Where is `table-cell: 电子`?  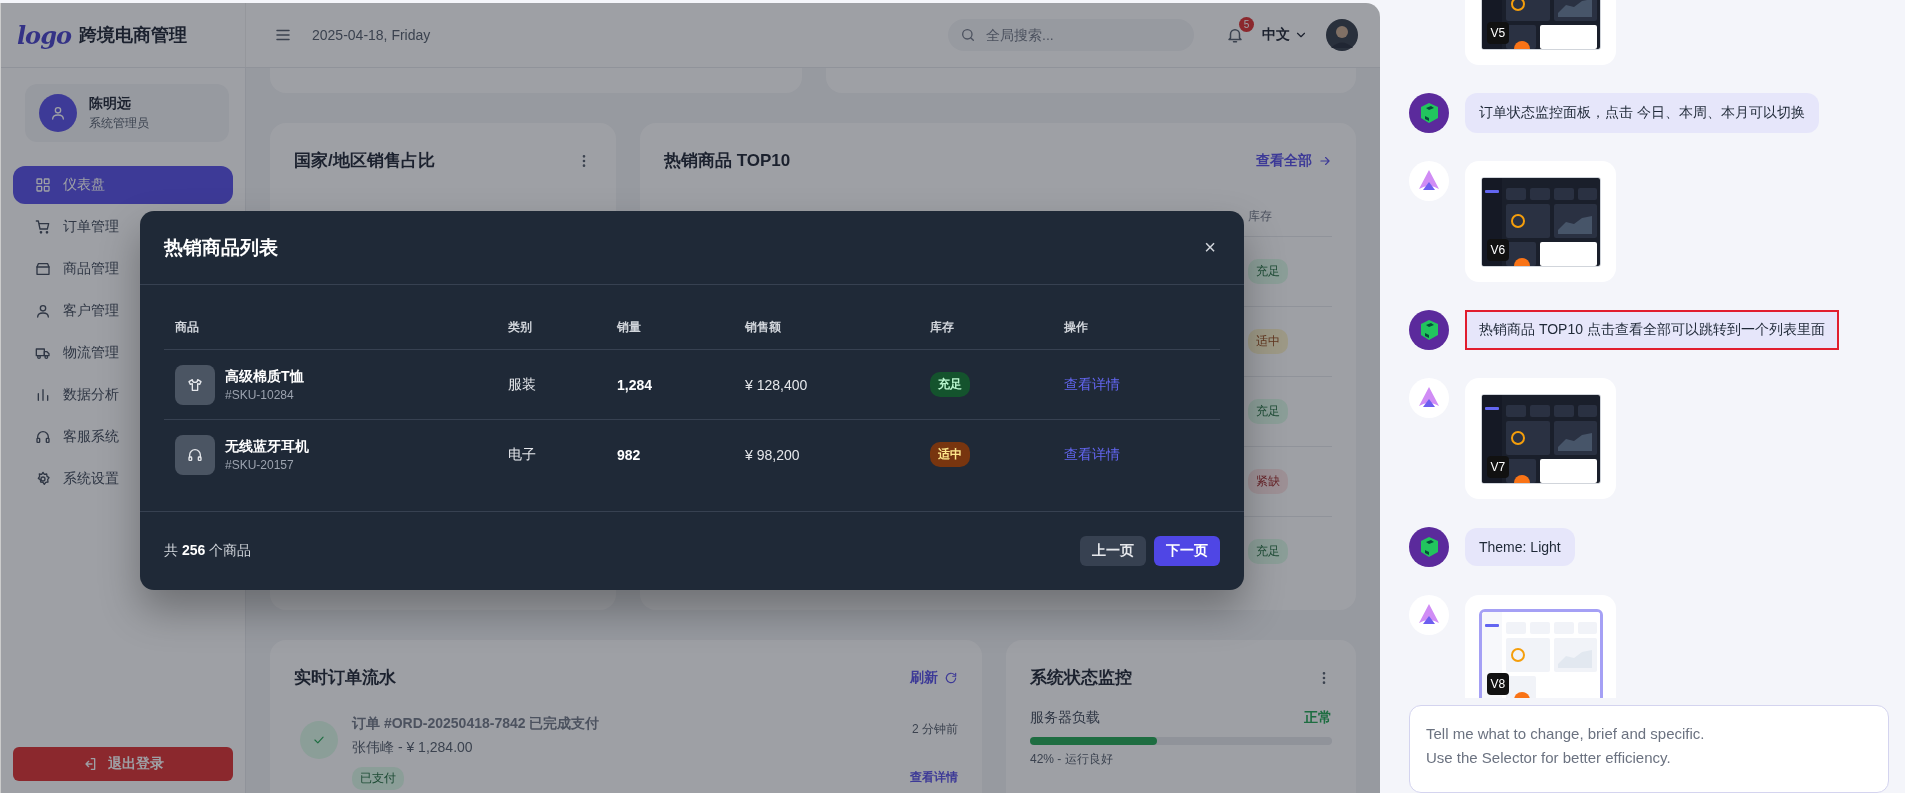
table-cell: 电子 is located at coordinates (522, 454).